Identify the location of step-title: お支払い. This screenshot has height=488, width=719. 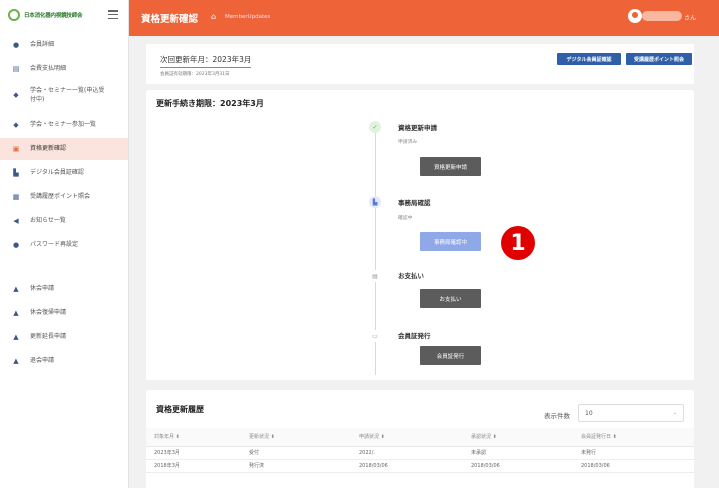
(411, 276).